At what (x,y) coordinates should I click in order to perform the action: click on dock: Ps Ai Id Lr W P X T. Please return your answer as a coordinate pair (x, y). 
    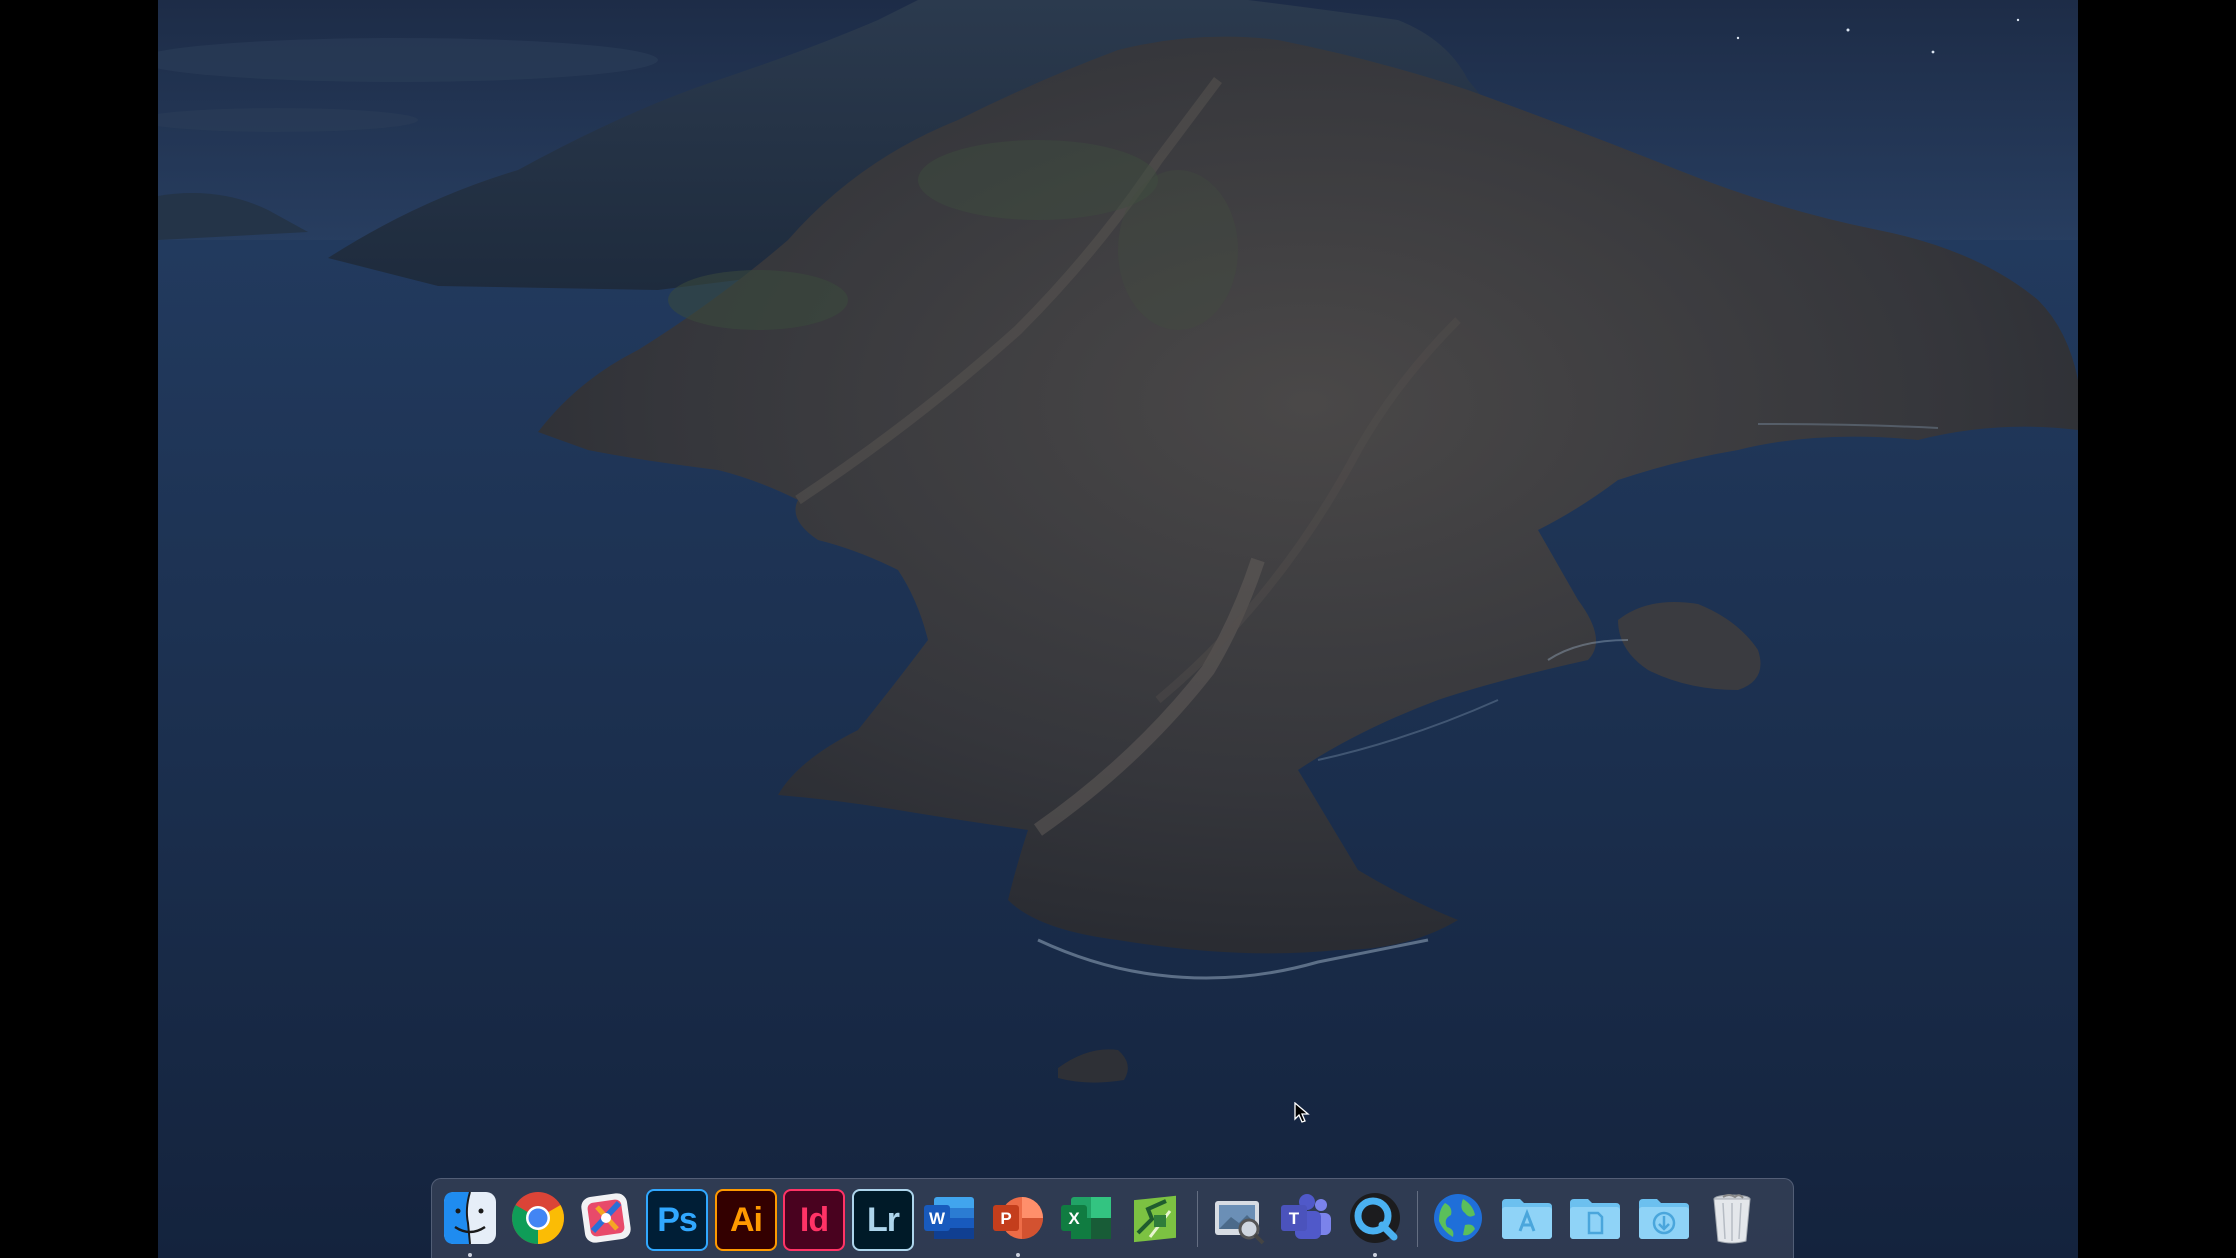
    Looking at the image, I should click on (1112, 1218).